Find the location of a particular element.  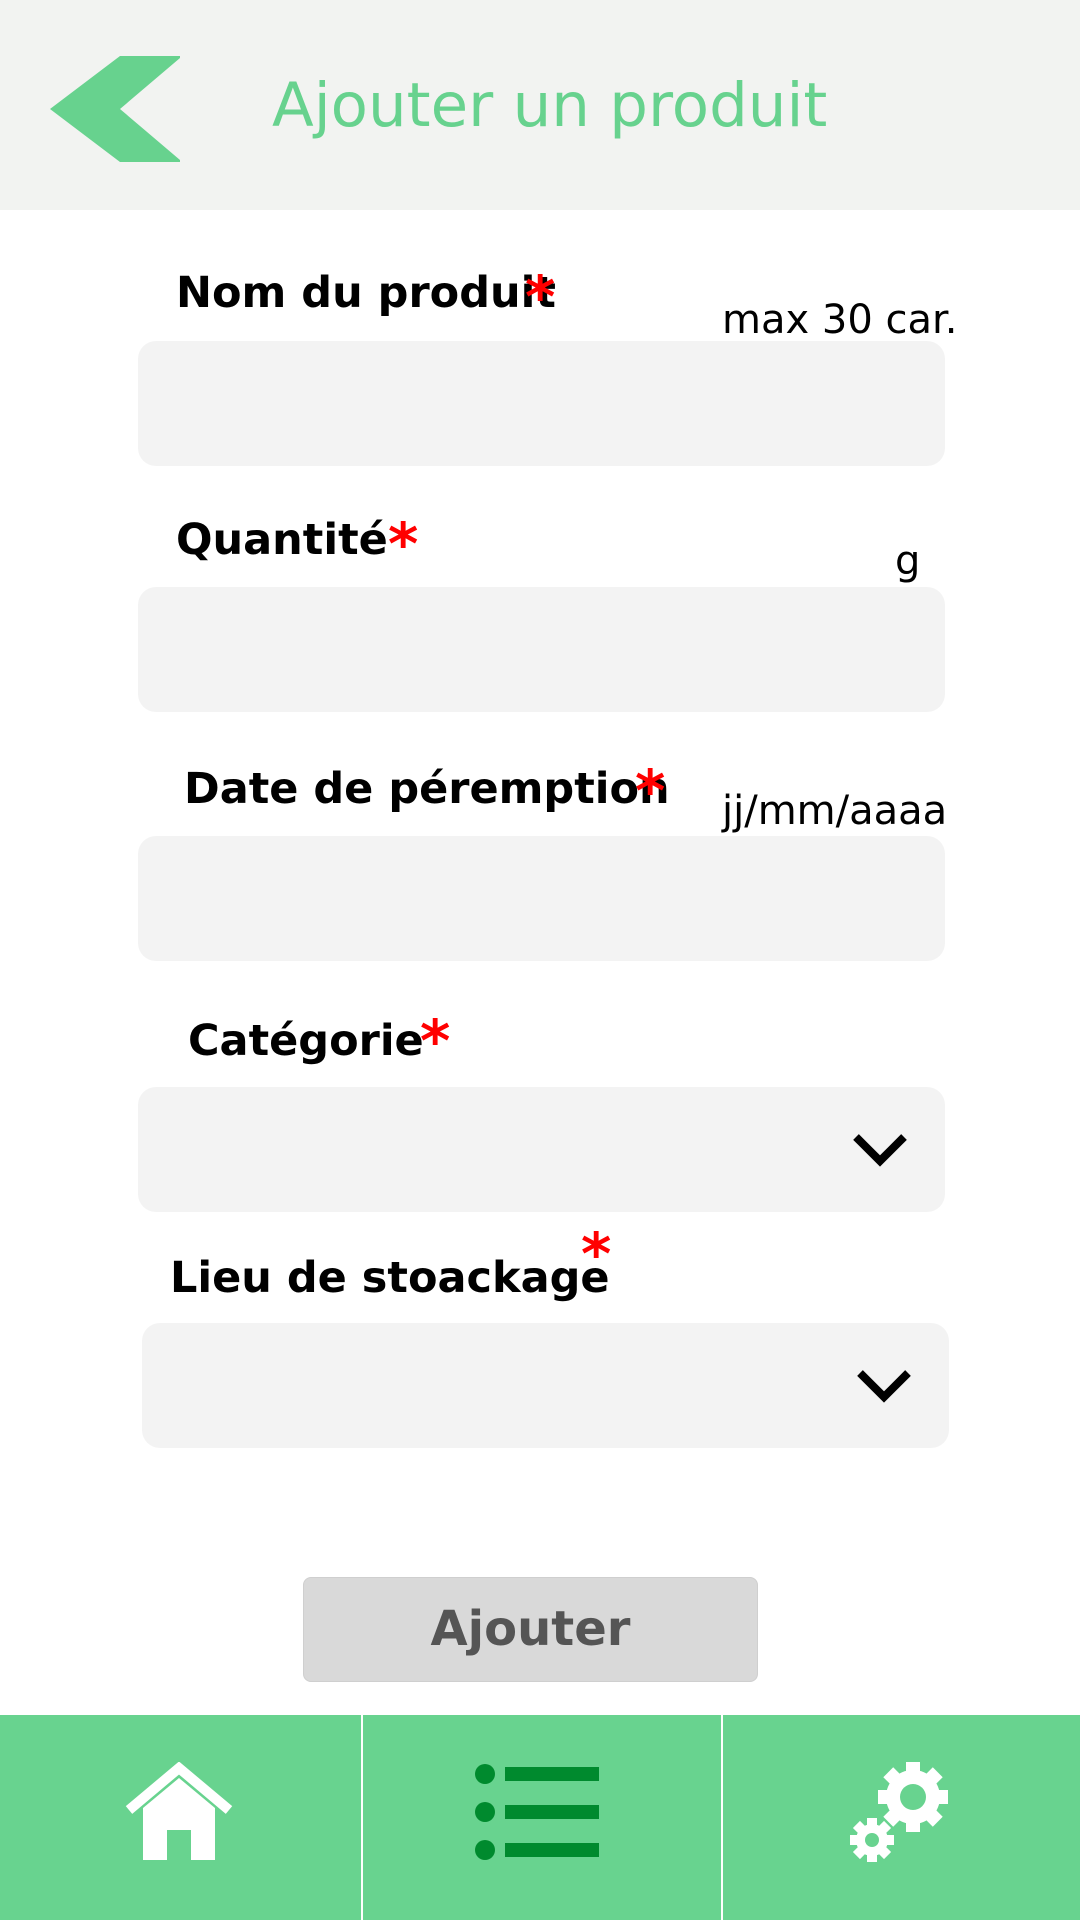

category-select is located at coordinates (541, 1149).